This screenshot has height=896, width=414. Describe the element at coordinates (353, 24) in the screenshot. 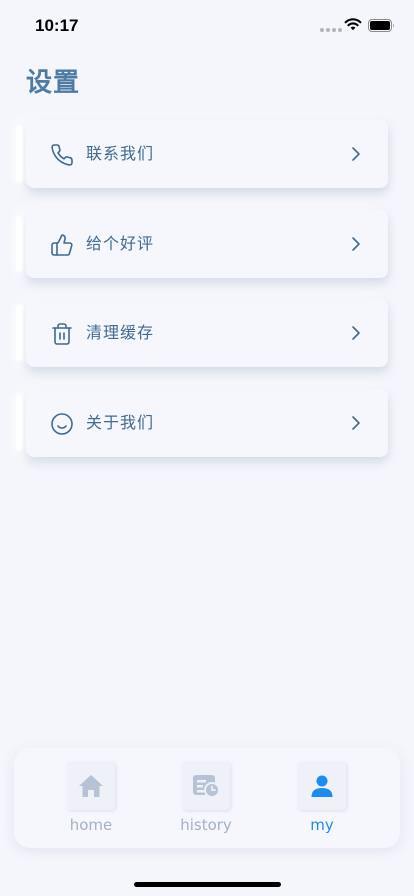

I see `wifi-icon` at that location.